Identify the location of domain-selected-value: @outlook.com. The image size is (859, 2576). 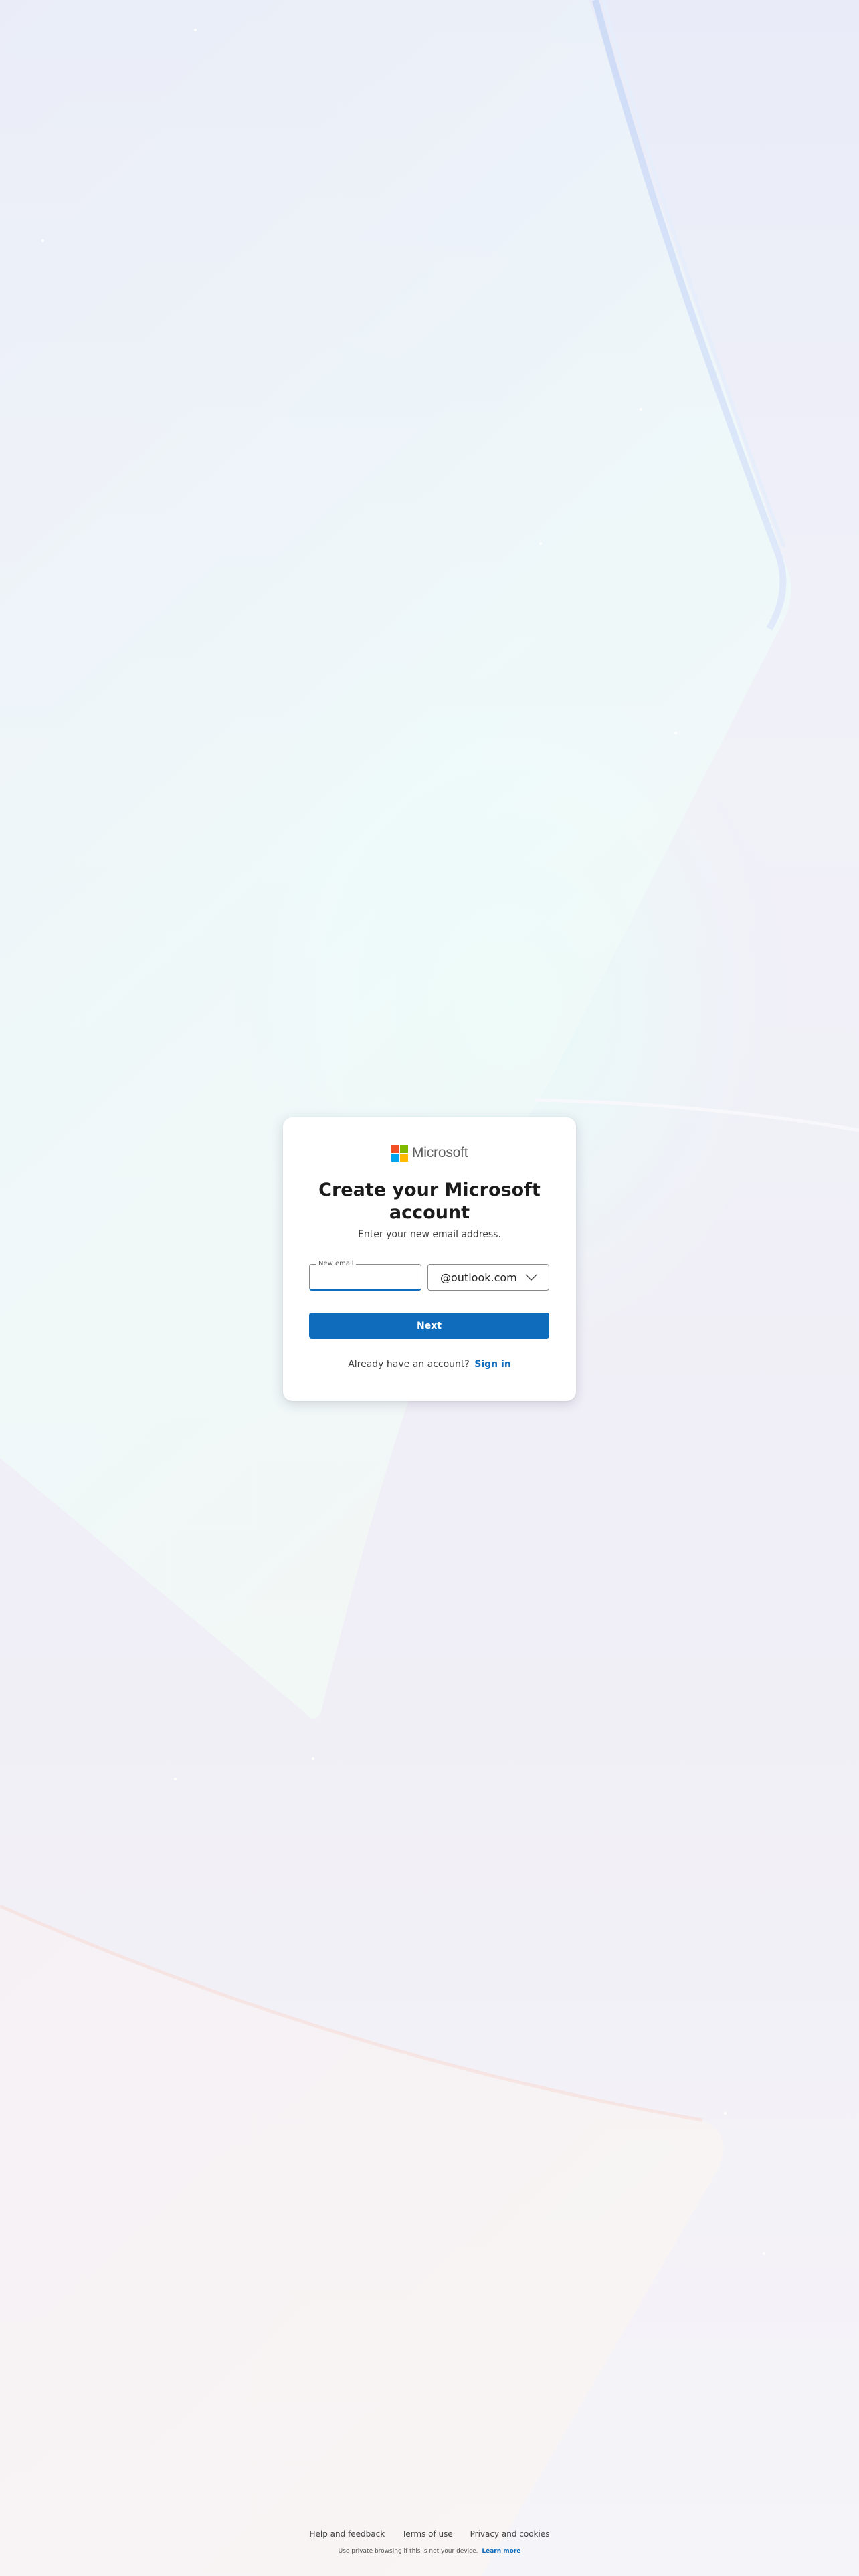
(478, 1277).